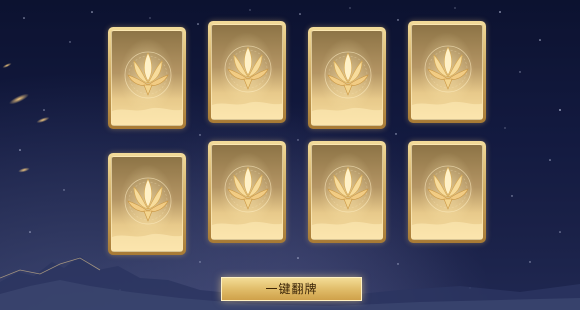  What do you see at coordinates (291, 289) in the screenshot?
I see `flip-all-button: 一键翻牌` at bounding box center [291, 289].